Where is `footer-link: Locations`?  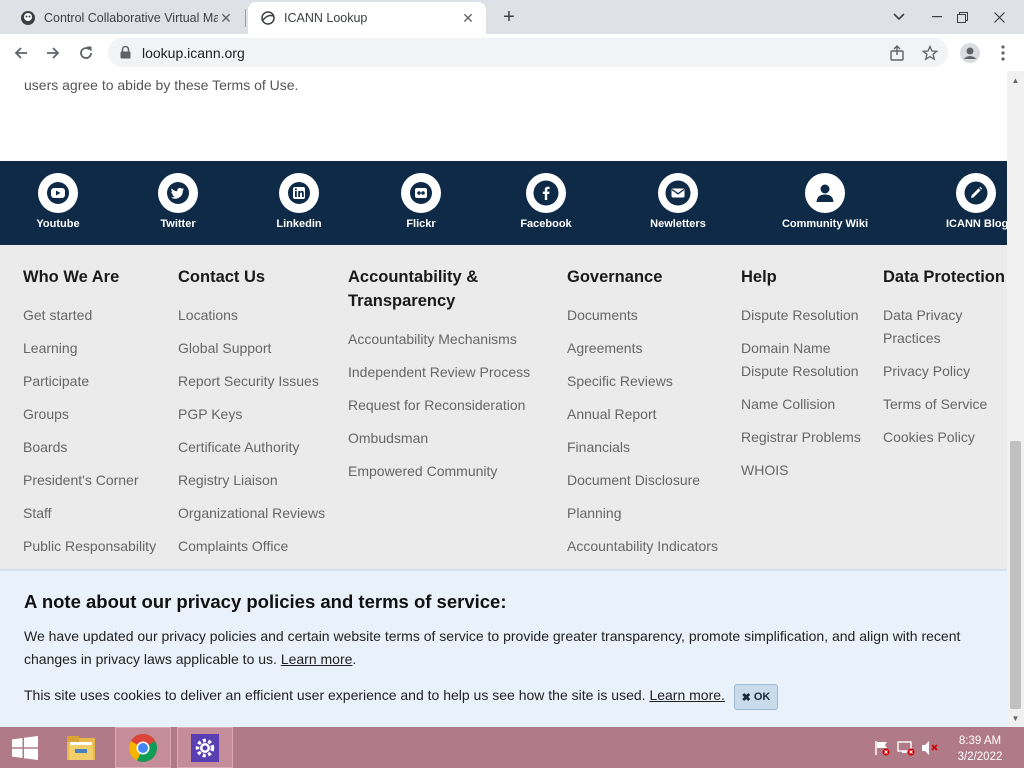
footer-link: Locations is located at coordinates (251, 315).